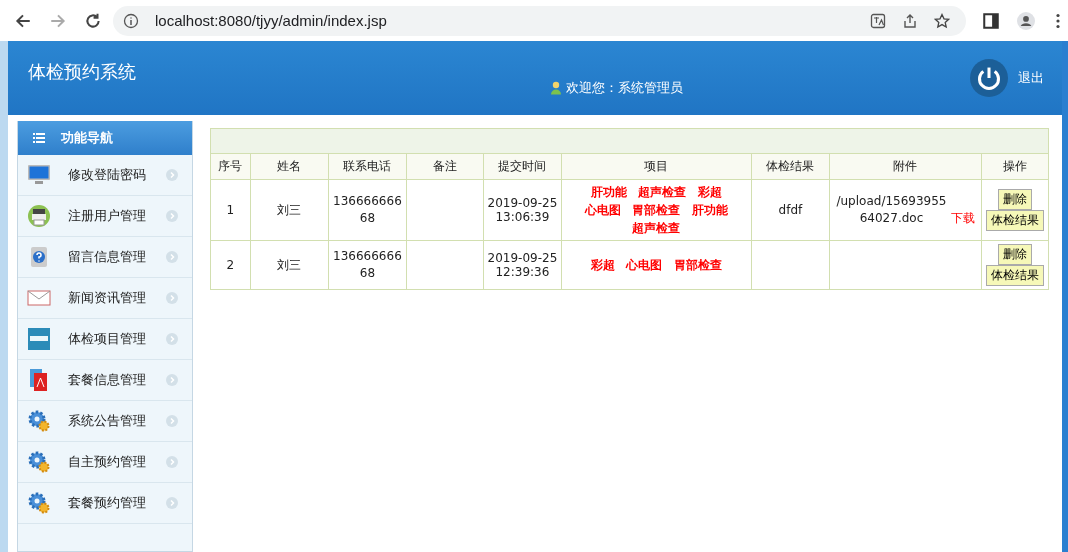 The width and height of the screenshot is (1068, 552). I want to click on column-header: 序号, so click(230, 166).